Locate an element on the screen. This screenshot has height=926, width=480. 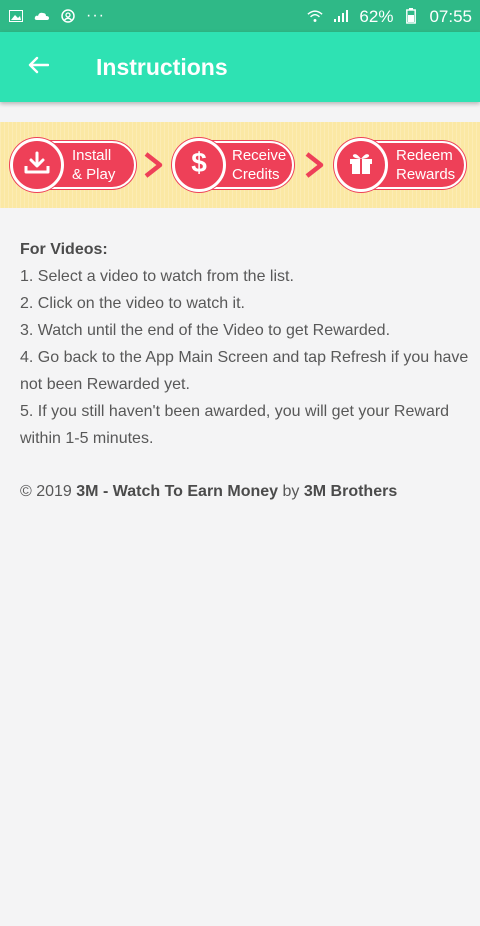
image-icon is located at coordinates (16, 16).